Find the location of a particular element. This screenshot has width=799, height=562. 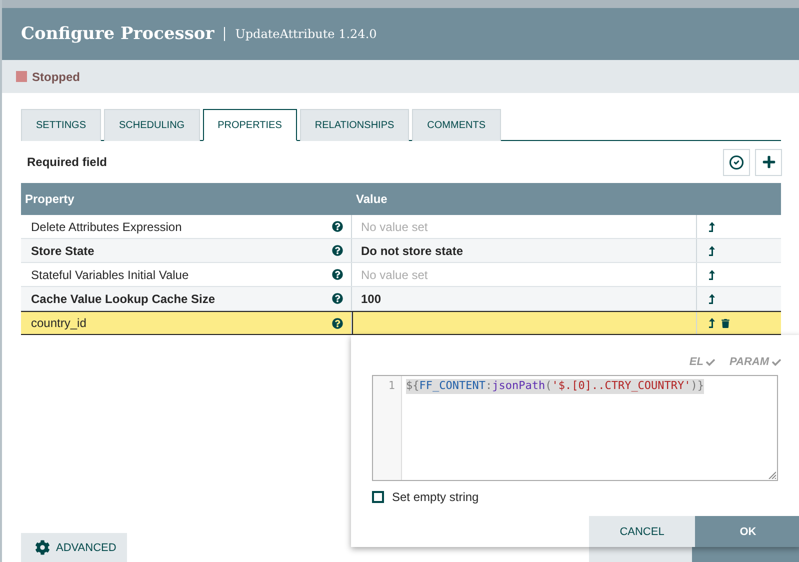

tab: PROPERTIES is located at coordinates (249, 125).